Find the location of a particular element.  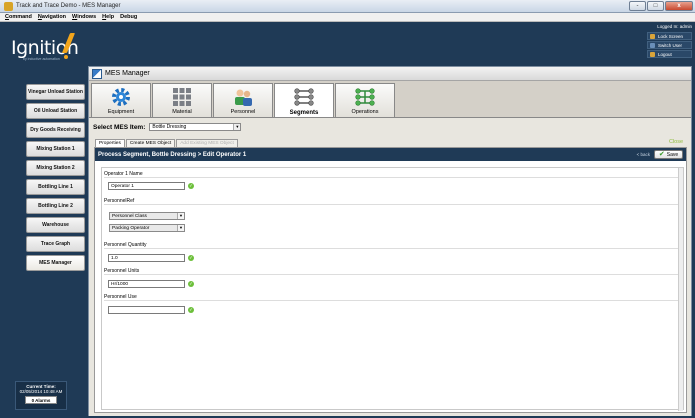

sidebar-item-warehouse: Warehouse is located at coordinates (55, 225).